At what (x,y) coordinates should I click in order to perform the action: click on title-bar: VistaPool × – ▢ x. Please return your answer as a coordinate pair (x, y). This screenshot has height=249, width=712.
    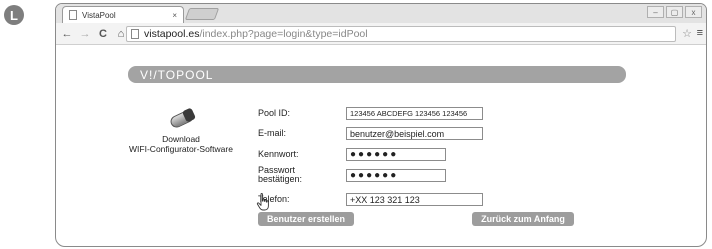
    Looking at the image, I should click on (381, 13).